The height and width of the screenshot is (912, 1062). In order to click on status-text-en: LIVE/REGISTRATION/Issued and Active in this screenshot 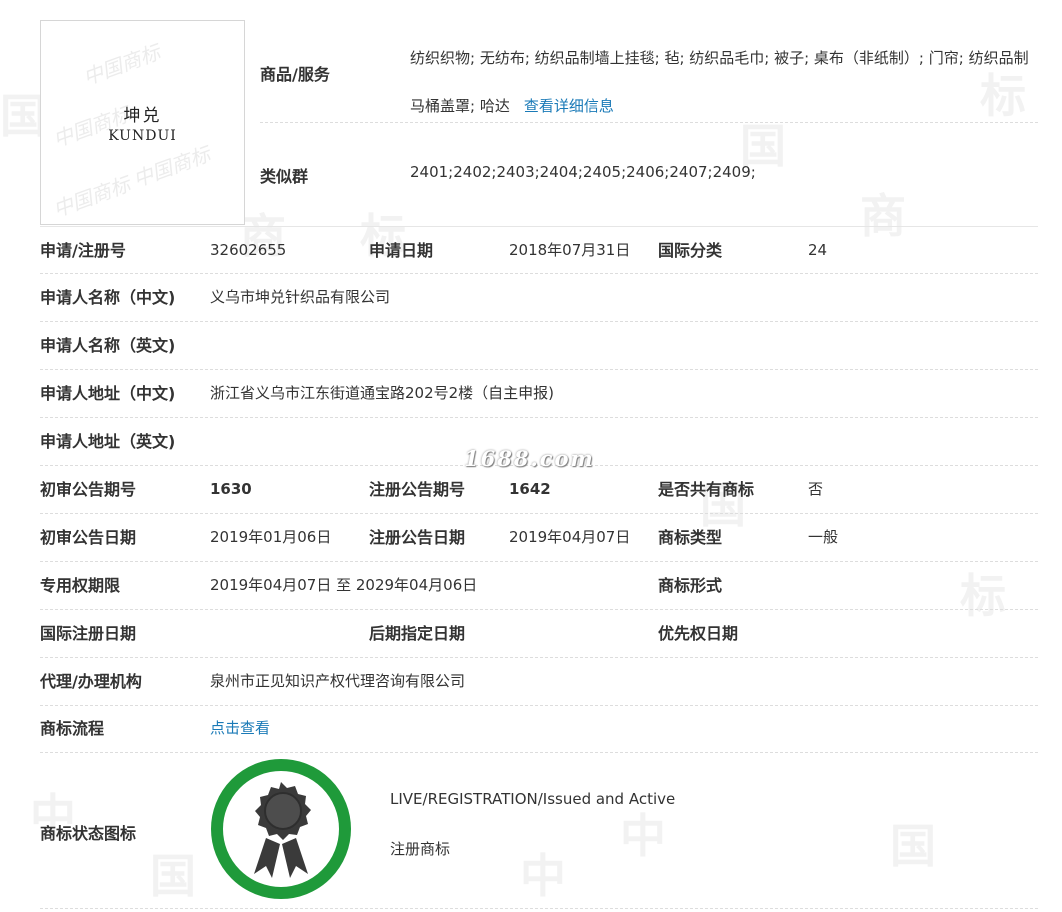, I will do `click(533, 799)`.